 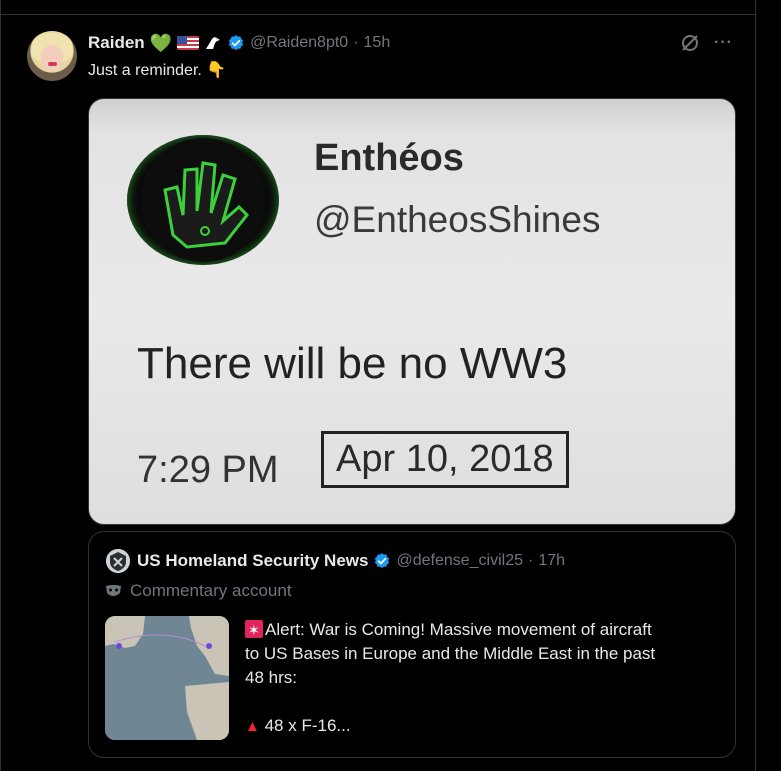 What do you see at coordinates (188, 43) in the screenshot?
I see `us-flag-icon` at bounding box center [188, 43].